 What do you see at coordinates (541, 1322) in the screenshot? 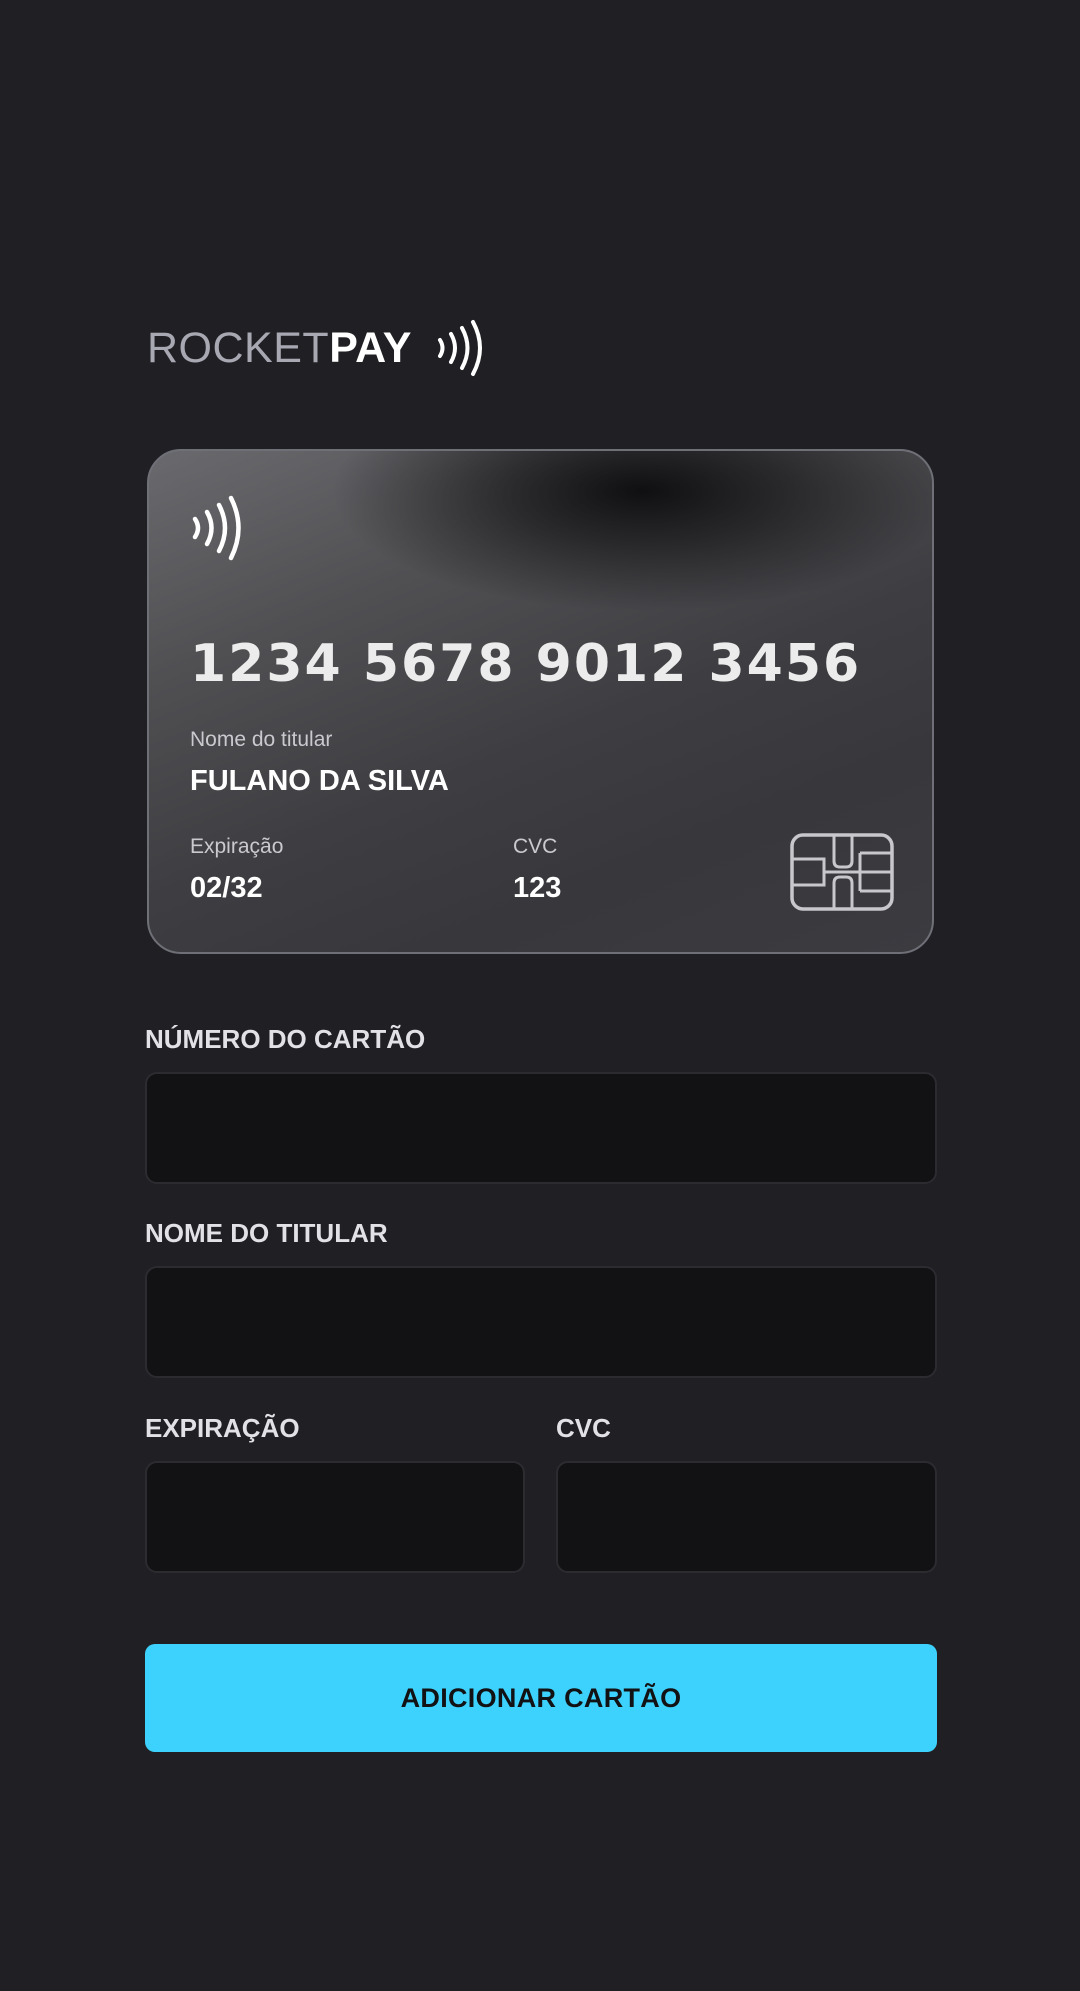
I see `holder-name-input` at bounding box center [541, 1322].